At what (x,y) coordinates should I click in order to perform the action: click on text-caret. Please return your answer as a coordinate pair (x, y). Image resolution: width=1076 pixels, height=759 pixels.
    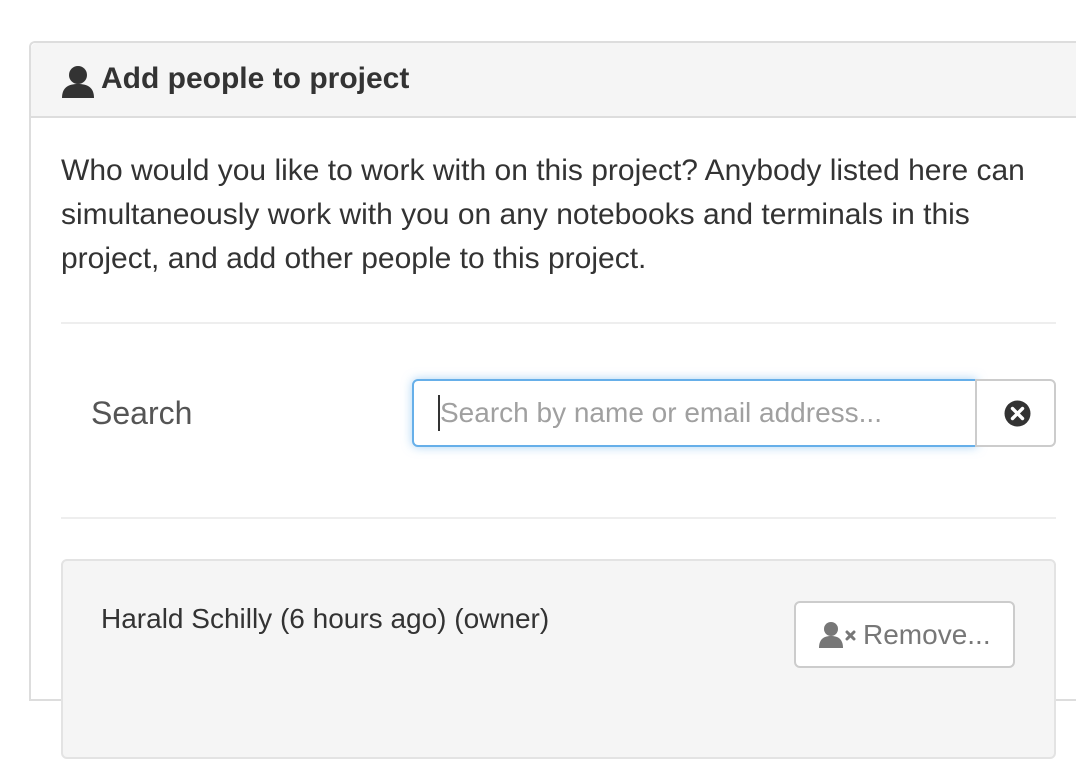
    Looking at the image, I should click on (439, 413).